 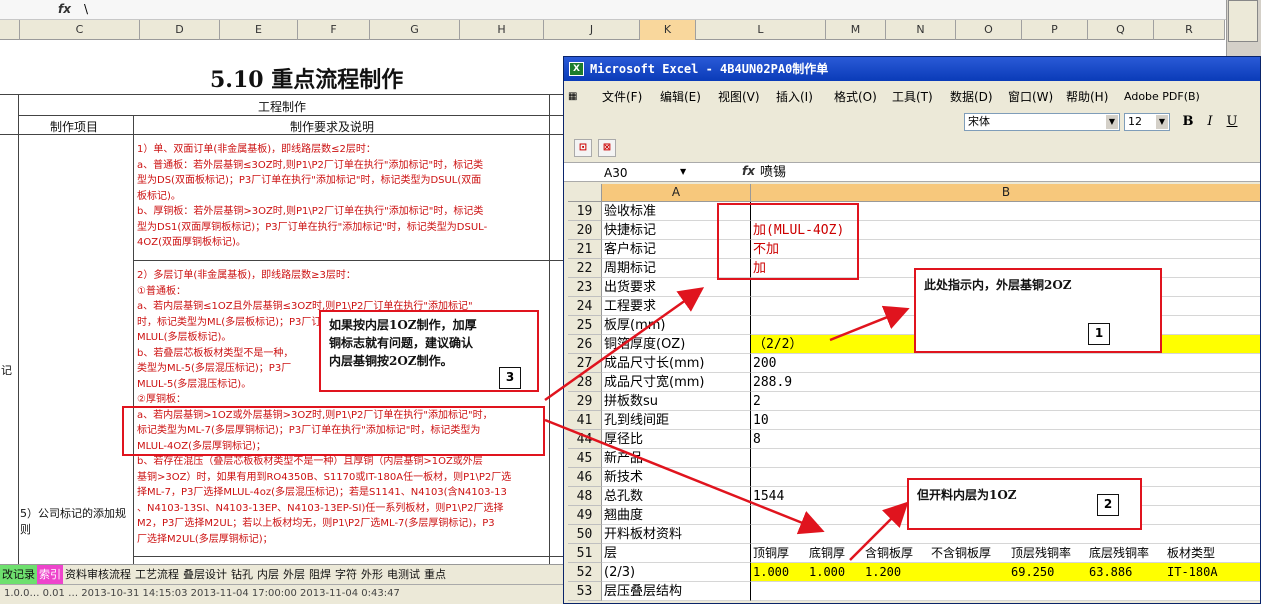 I want to click on font-name-select: 宋体 ▼, so click(x=1042, y=122).